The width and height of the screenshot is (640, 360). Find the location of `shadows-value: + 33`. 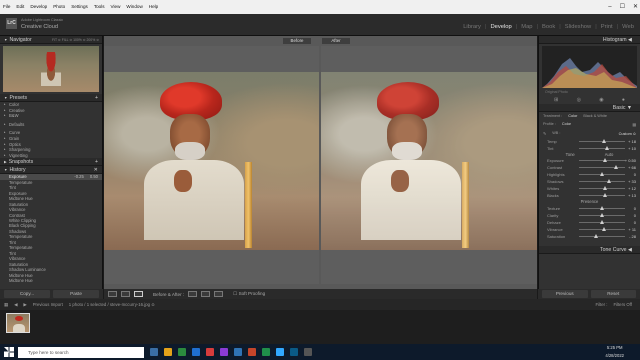

shadows-value: + 33 is located at coordinates (632, 181).